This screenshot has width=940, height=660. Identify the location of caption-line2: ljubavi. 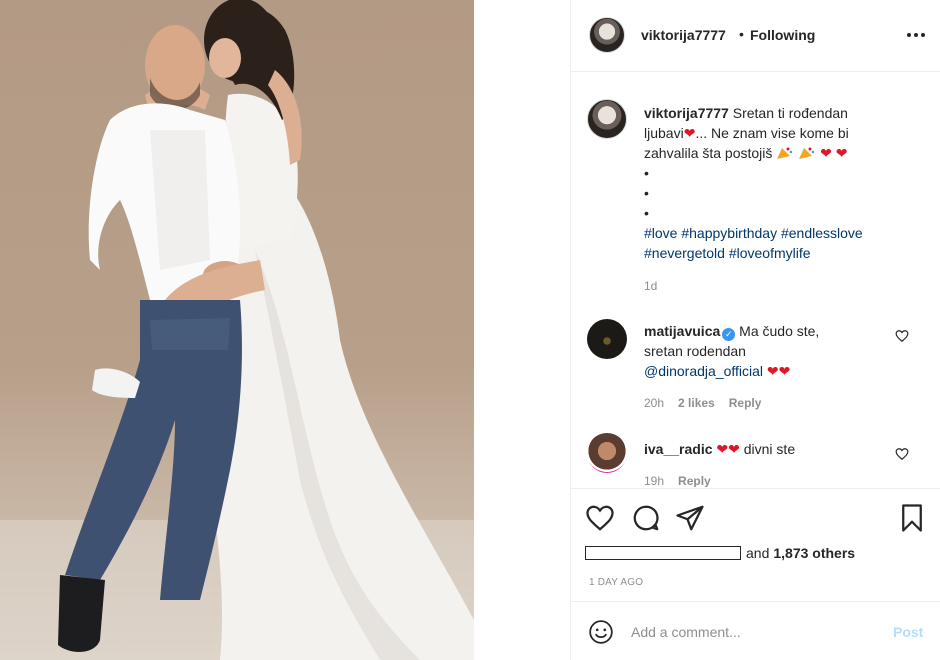
(664, 133).